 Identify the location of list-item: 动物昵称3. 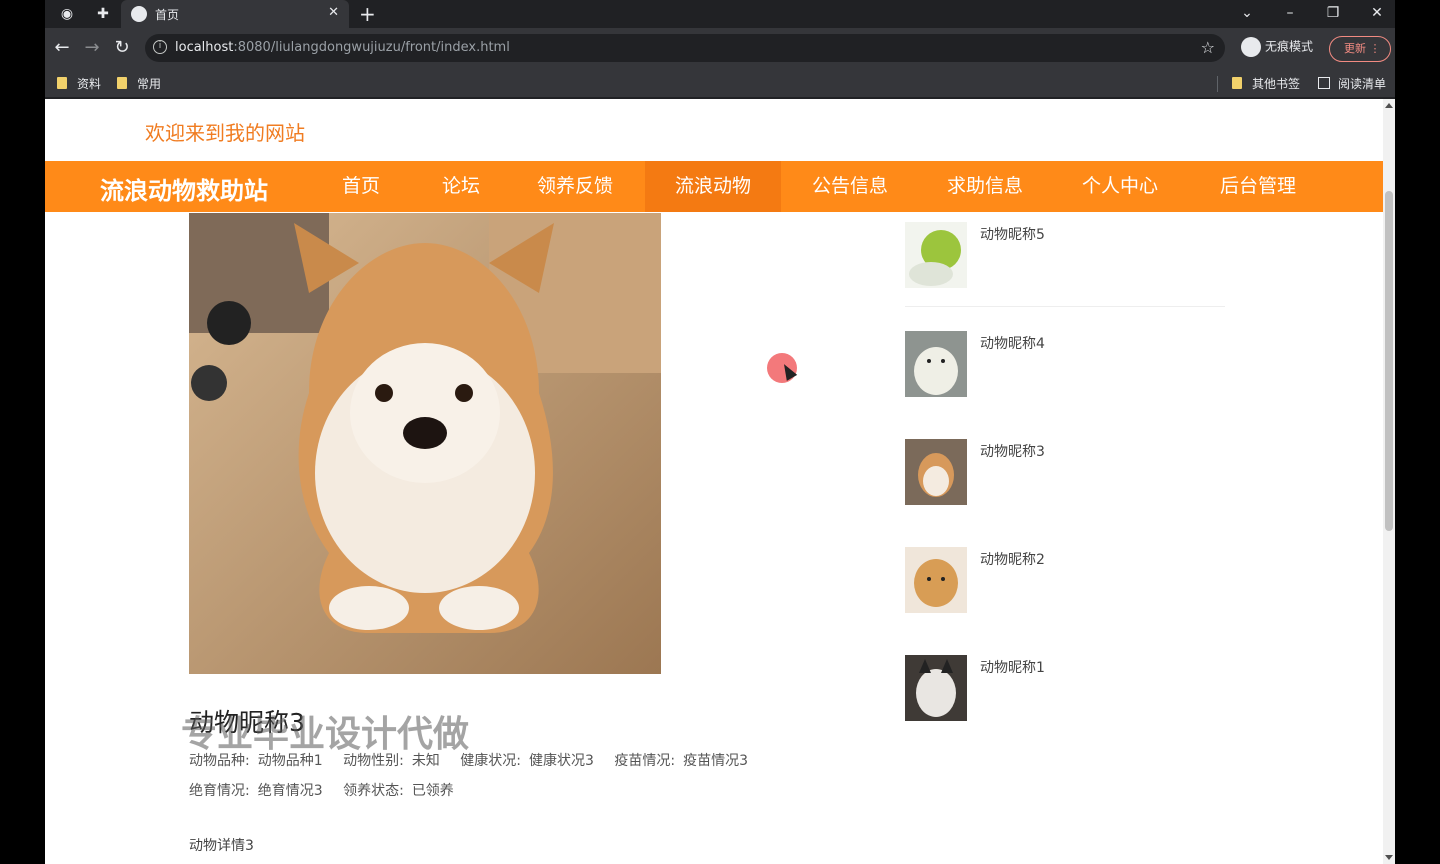
(1065, 474).